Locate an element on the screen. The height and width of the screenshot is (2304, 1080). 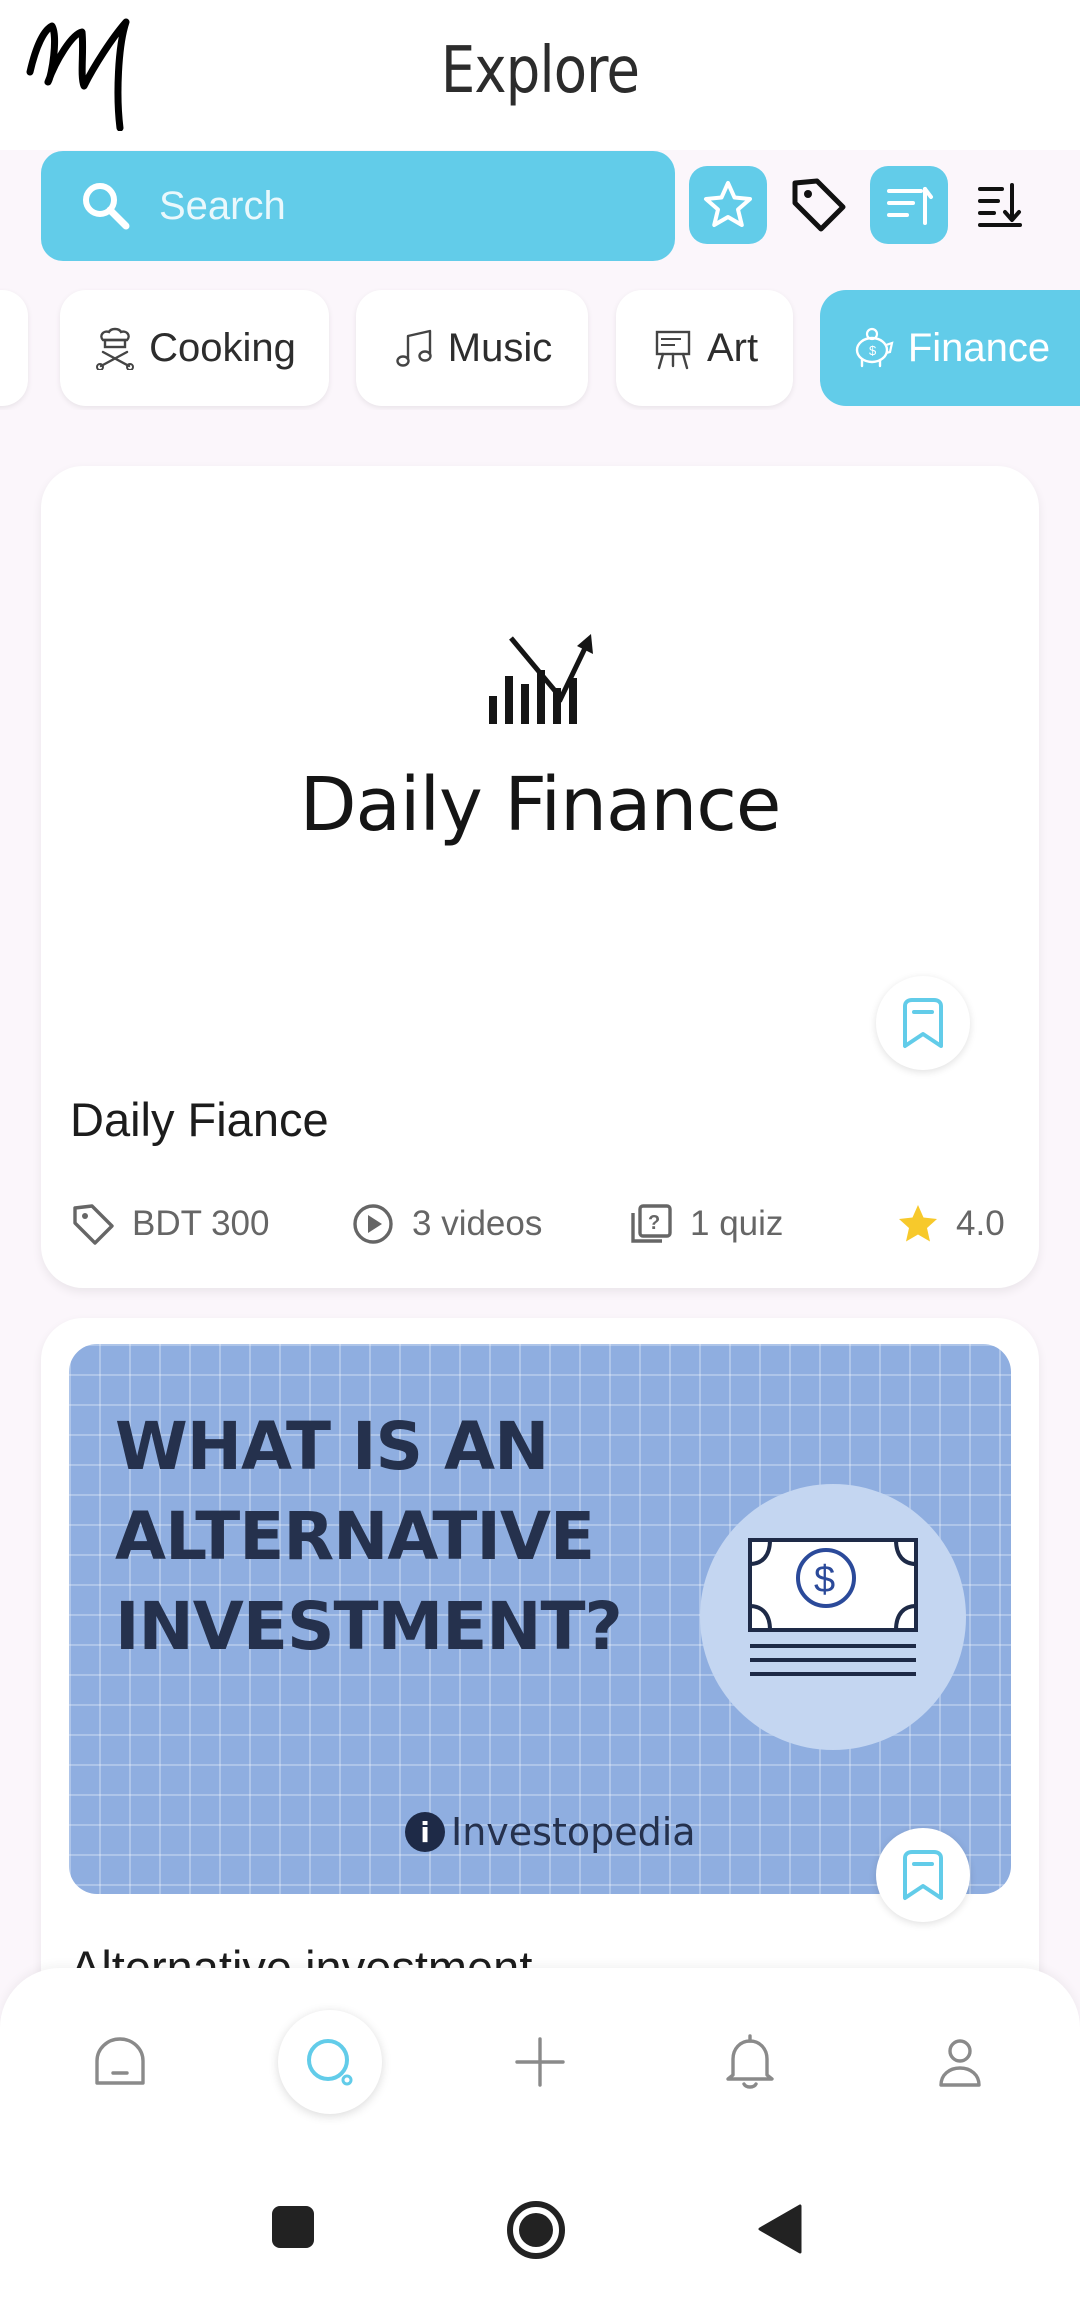
easel-icon is located at coordinates (673, 350).